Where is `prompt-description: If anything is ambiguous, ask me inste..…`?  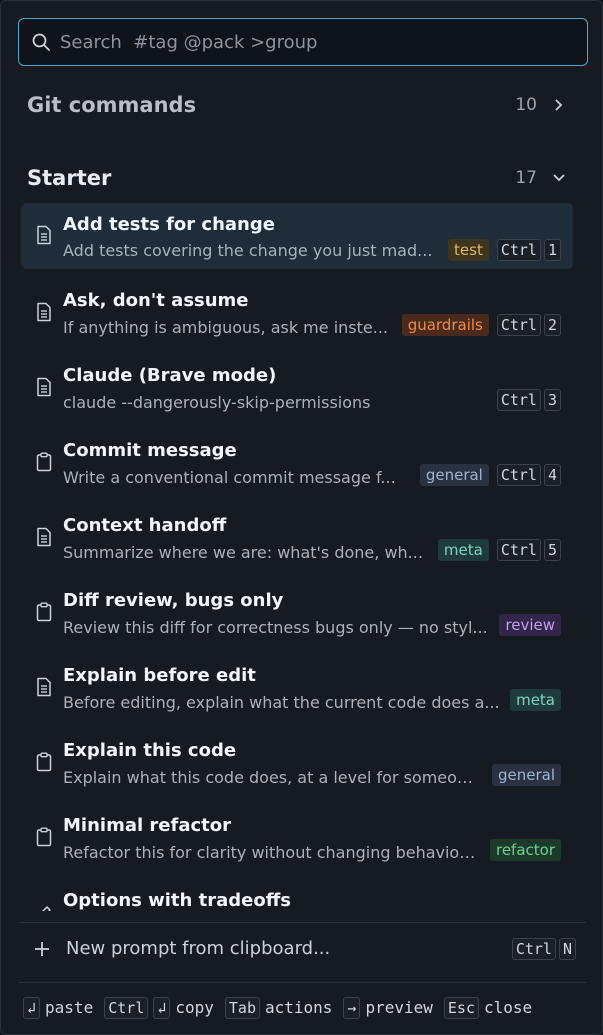 prompt-description: If anything is ambiguous, ask me inste..… is located at coordinates (225, 327).